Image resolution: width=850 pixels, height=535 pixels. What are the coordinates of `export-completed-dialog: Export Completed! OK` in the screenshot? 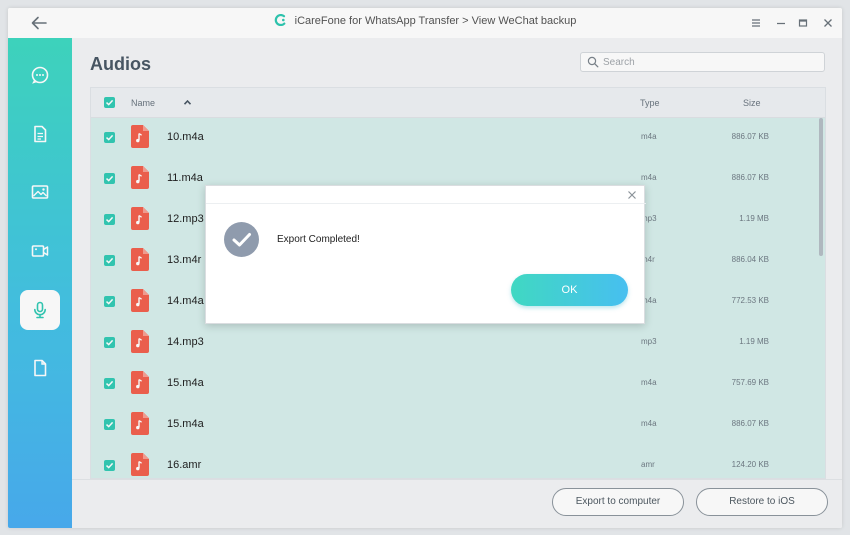 It's located at (425, 254).